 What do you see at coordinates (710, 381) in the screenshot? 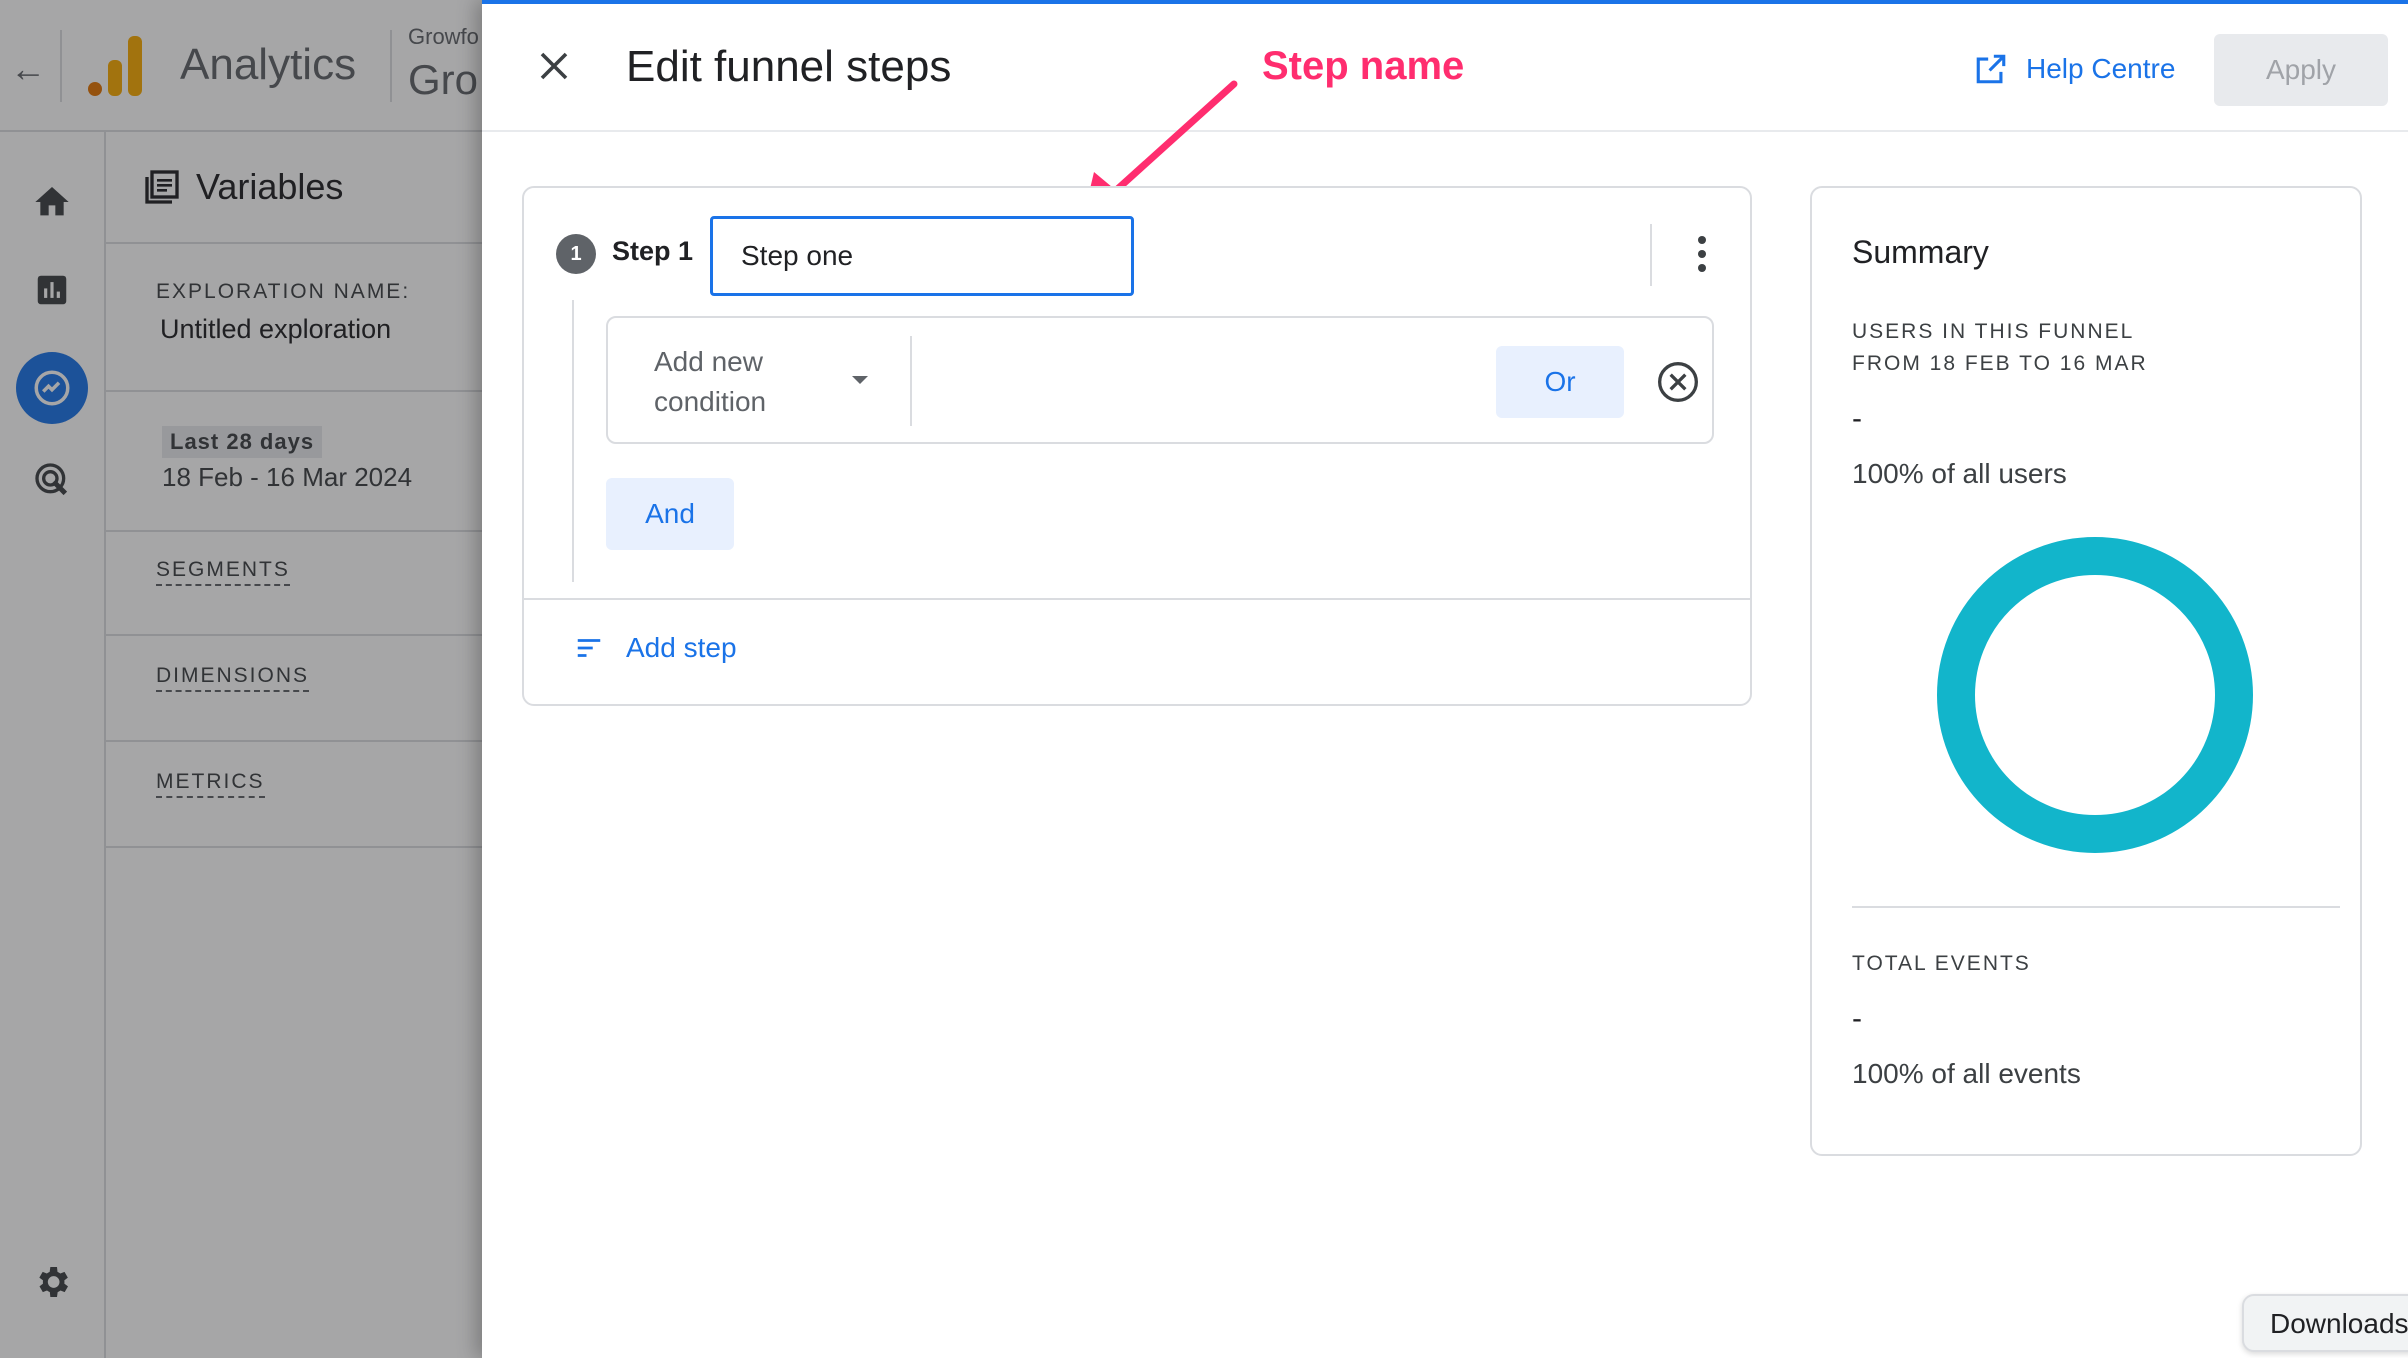
I see `add-condition-label: Add new condition` at bounding box center [710, 381].